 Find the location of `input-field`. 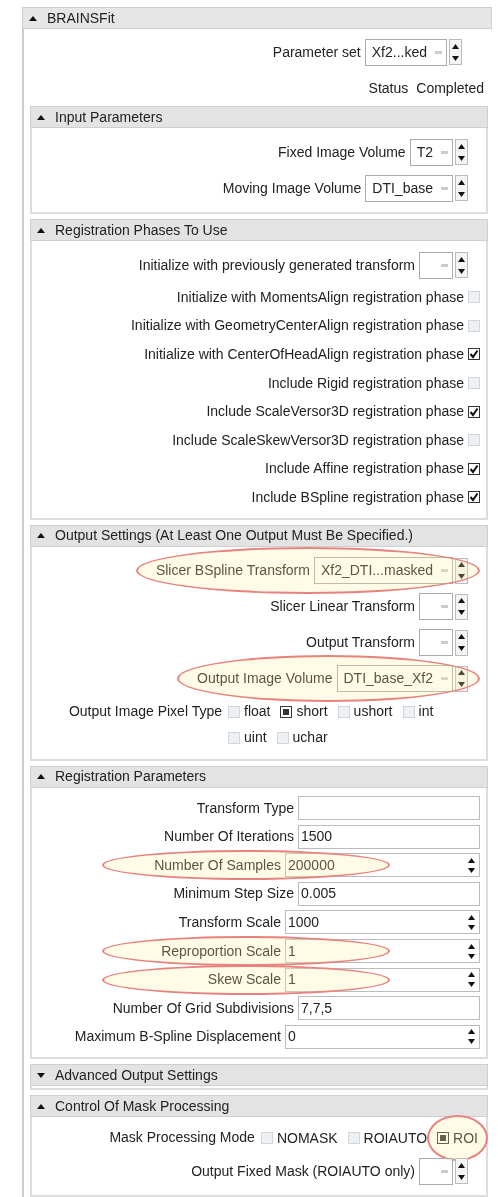

input-field is located at coordinates (389, 808).